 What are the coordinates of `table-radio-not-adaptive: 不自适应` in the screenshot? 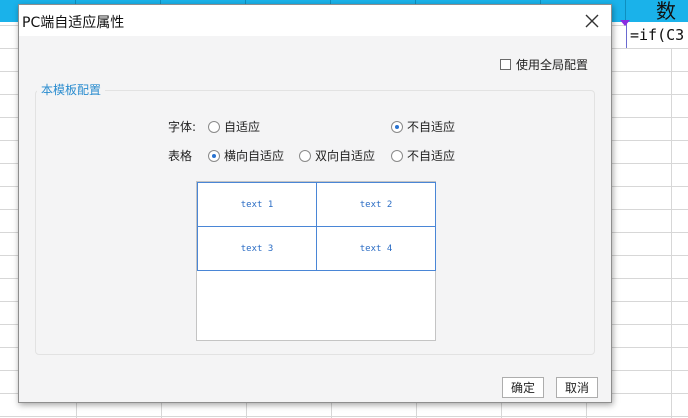 It's located at (423, 155).